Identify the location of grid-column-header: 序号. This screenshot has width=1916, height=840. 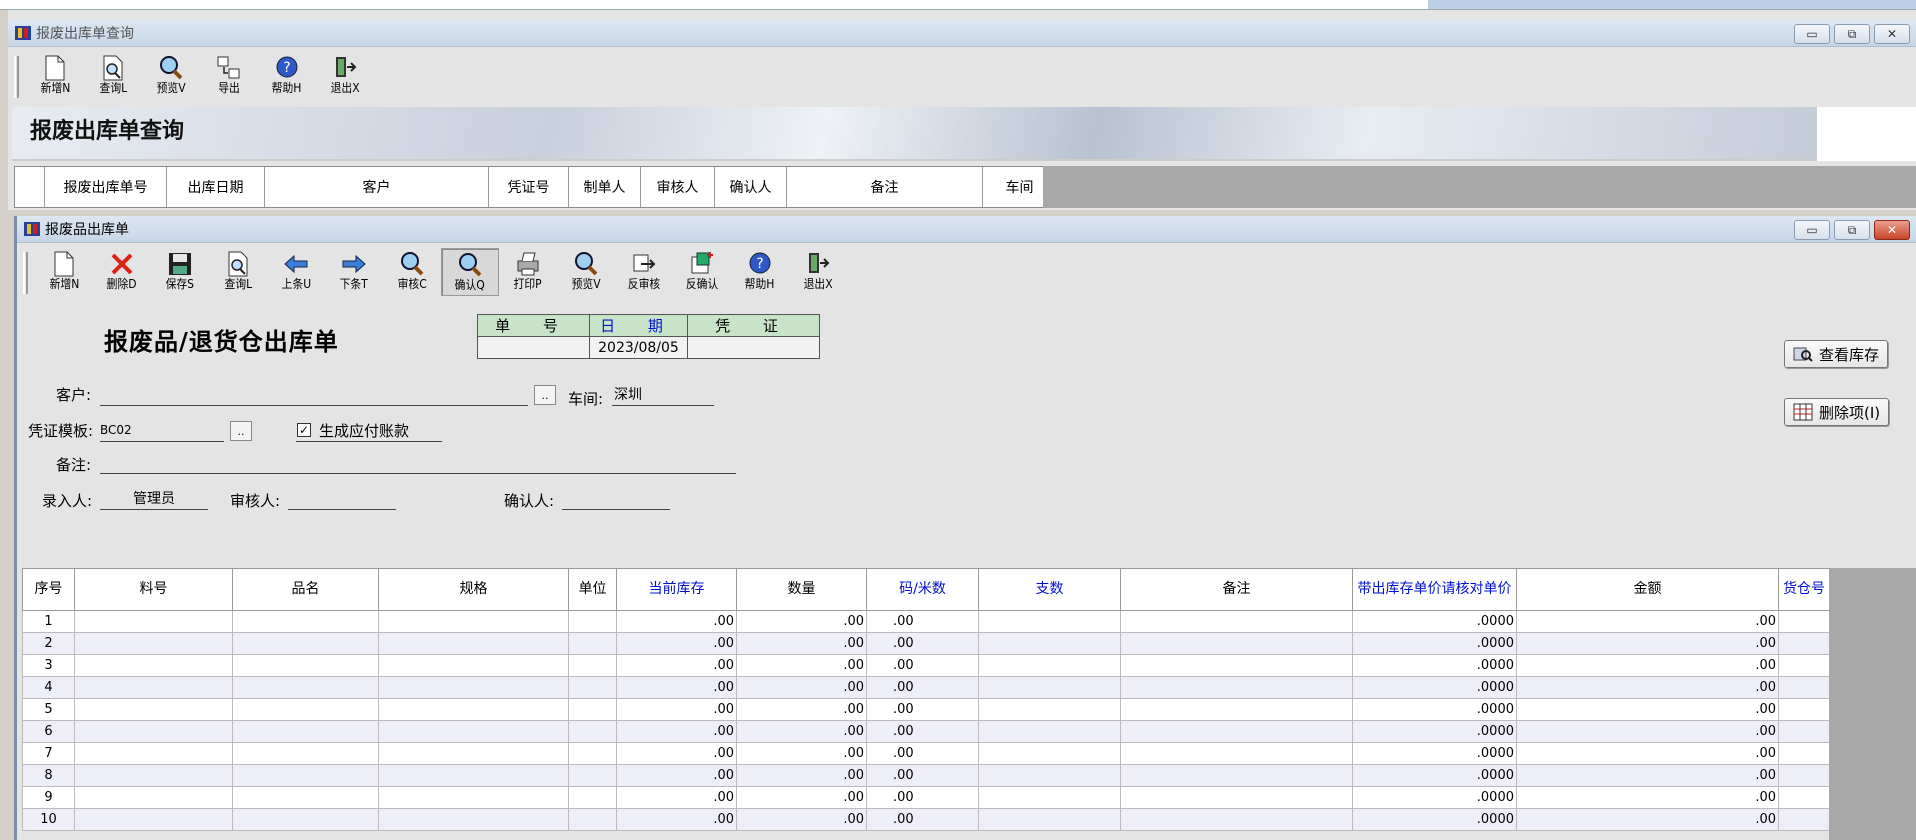
(48, 589).